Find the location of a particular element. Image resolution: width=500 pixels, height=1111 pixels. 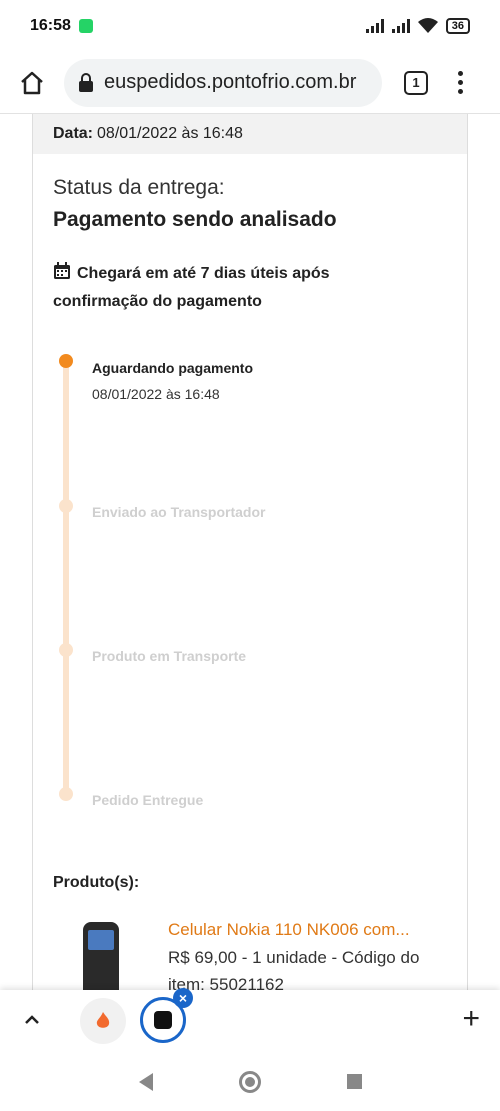

browser-toolbar: euspedidos.pontofrio.com.br 1 is located at coordinates (250, 83).